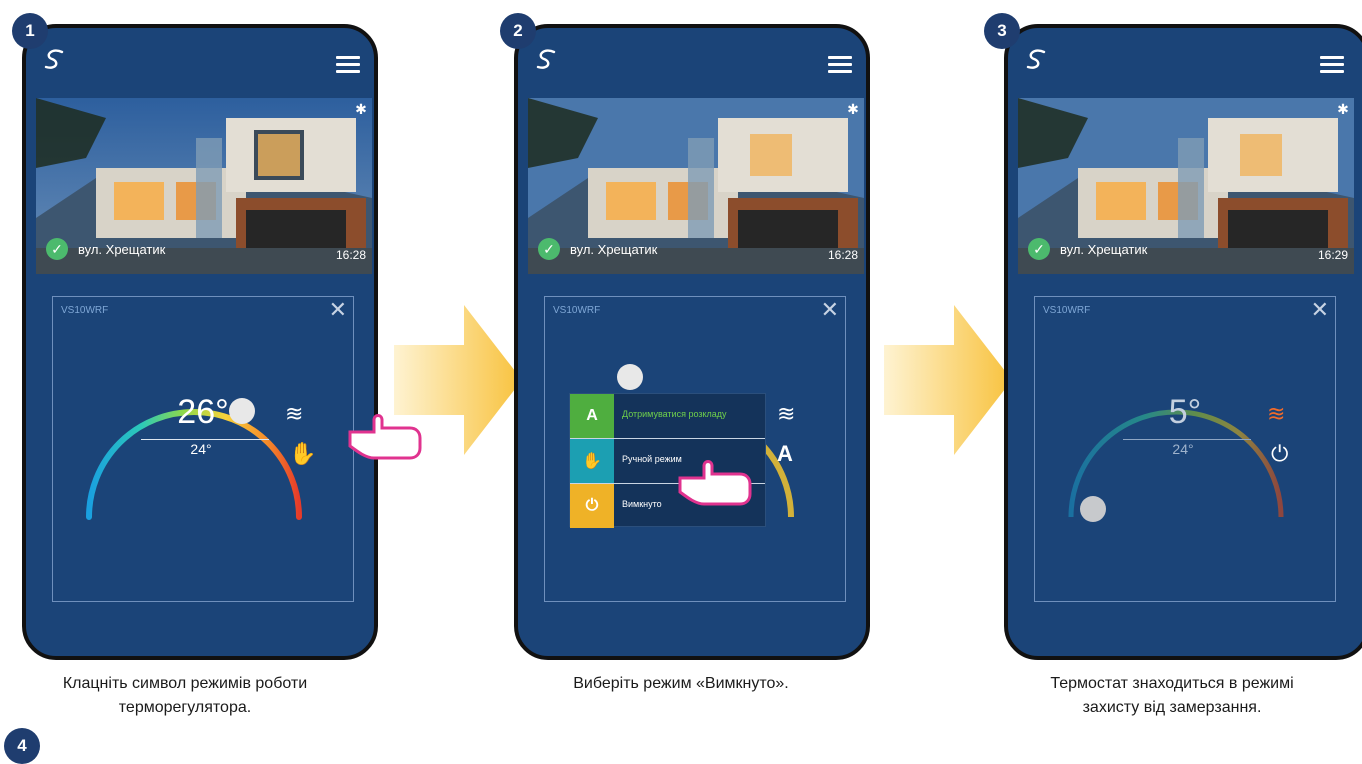 The image size is (1362, 764). I want to click on pointer-hand-icon, so click(715, 483).